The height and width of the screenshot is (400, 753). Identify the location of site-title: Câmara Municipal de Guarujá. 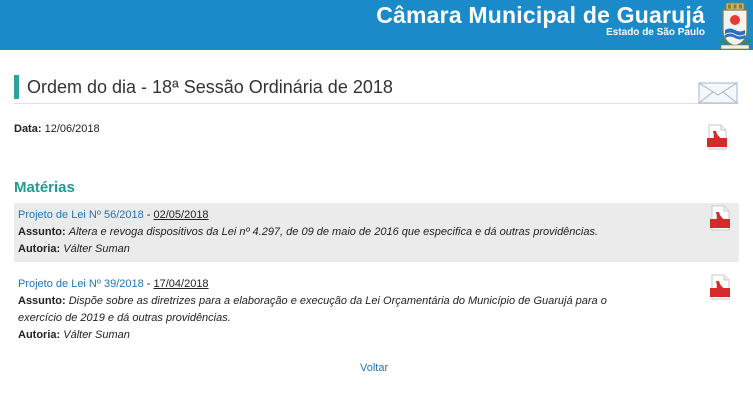
(540, 15).